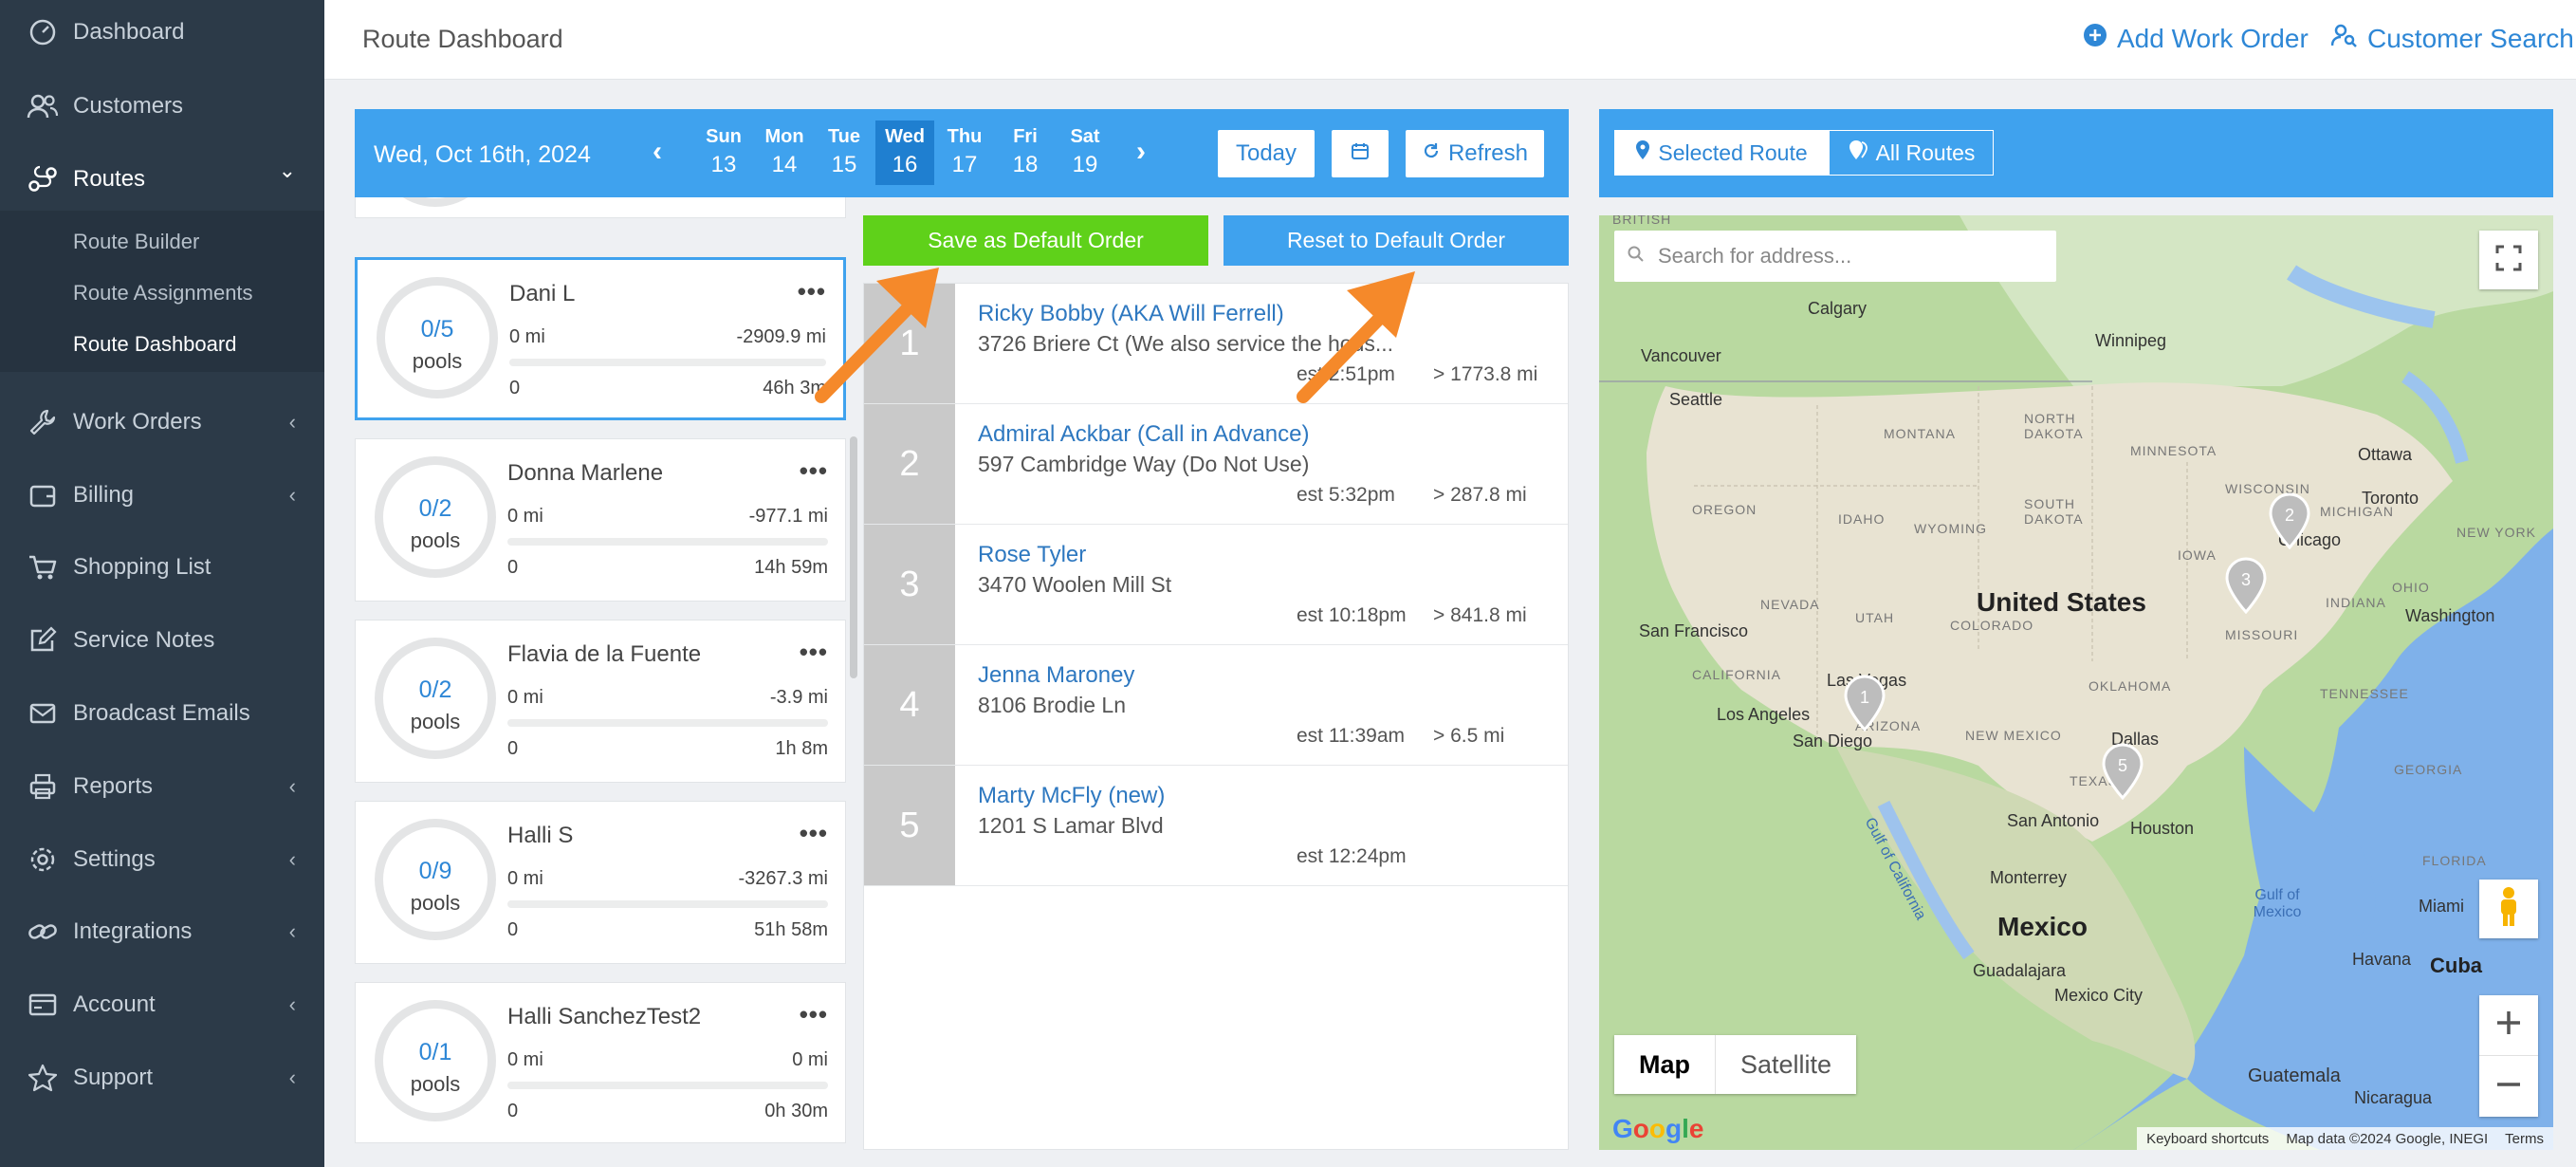 Image resolution: width=2576 pixels, height=1167 pixels. What do you see at coordinates (154, 344) in the screenshot?
I see `sidebar-subitem-route-dashboard: Route Dashboard` at bounding box center [154, 344].